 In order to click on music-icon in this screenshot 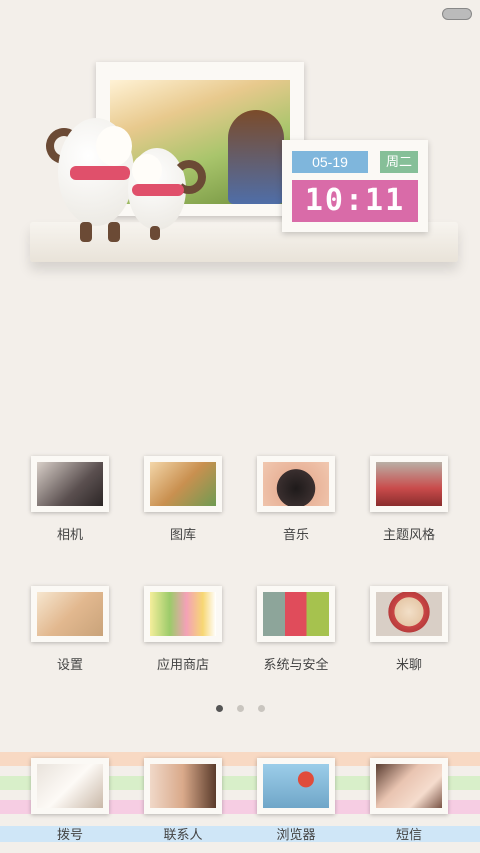, I will do `click(296, 484)`.